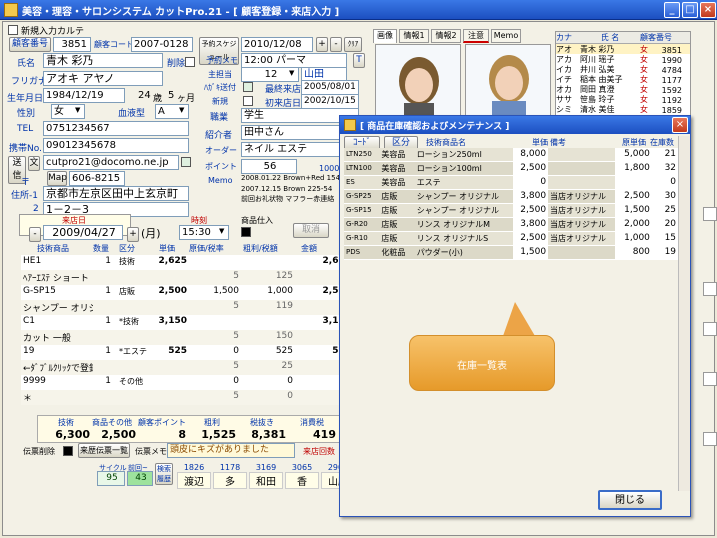 The image size is (717, 538). I want to click on tab-info2: 情報2, so click(446, 36).